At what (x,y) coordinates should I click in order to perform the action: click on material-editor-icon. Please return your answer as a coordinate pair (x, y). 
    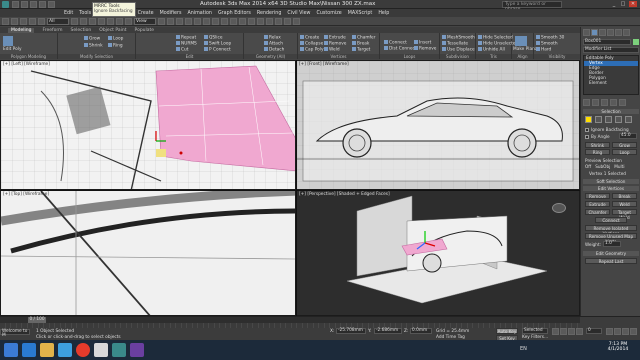
    Looking at the image, I should click on (269, 21).